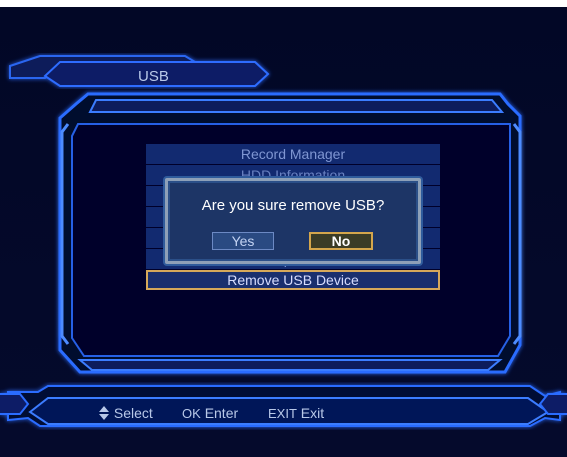 The image size is (567, 457). I want to click on confirm-dialog: Are you sure remove USB? Yes No, so click(293, 221).